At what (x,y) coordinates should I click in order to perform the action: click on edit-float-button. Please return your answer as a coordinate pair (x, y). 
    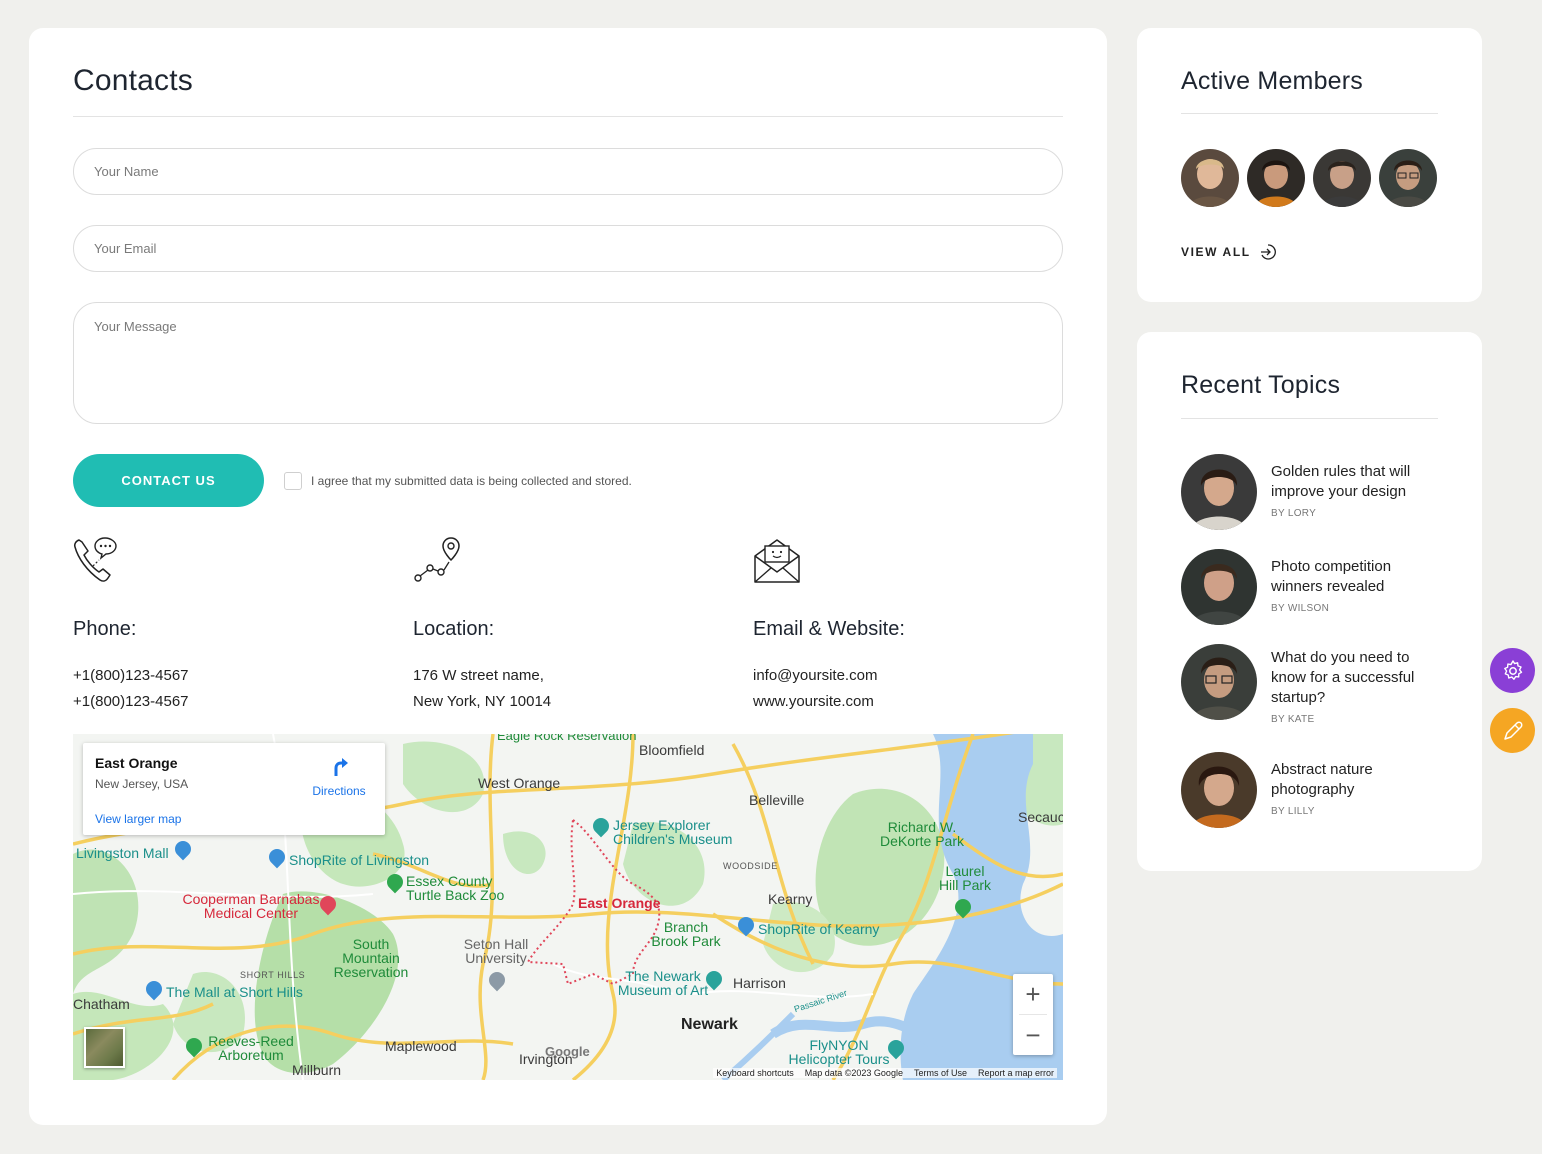
    Looking at the image, I should click on (1512, 730).